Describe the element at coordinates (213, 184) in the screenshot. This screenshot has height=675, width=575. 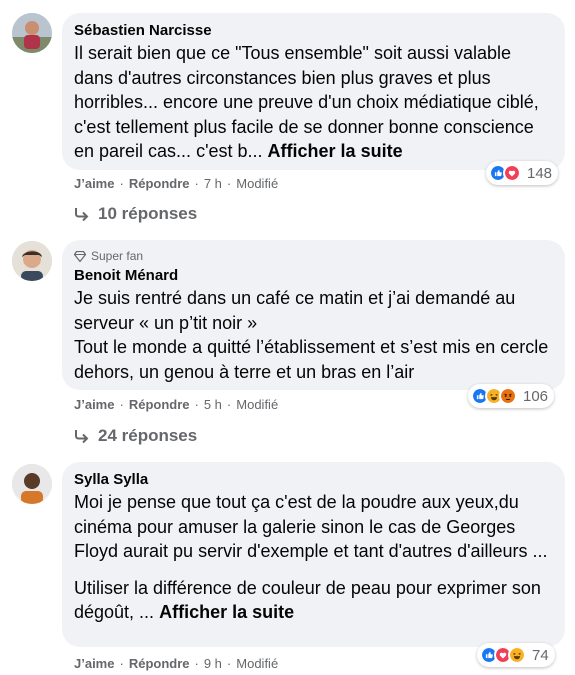
I see `comment-time: 7 h` at that location.